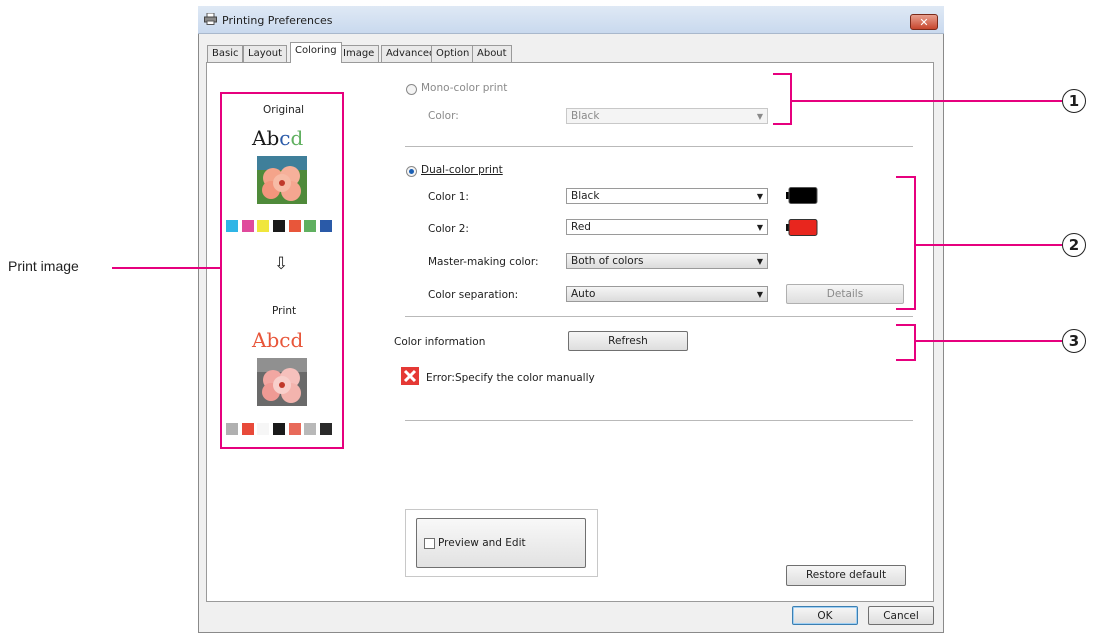 The width and height of the screenshot is (1094, 633). What do you see at coordinates (1074, 245) in the screenshot?
I see `callout-2: 2` at bounding box center [1074, 245].